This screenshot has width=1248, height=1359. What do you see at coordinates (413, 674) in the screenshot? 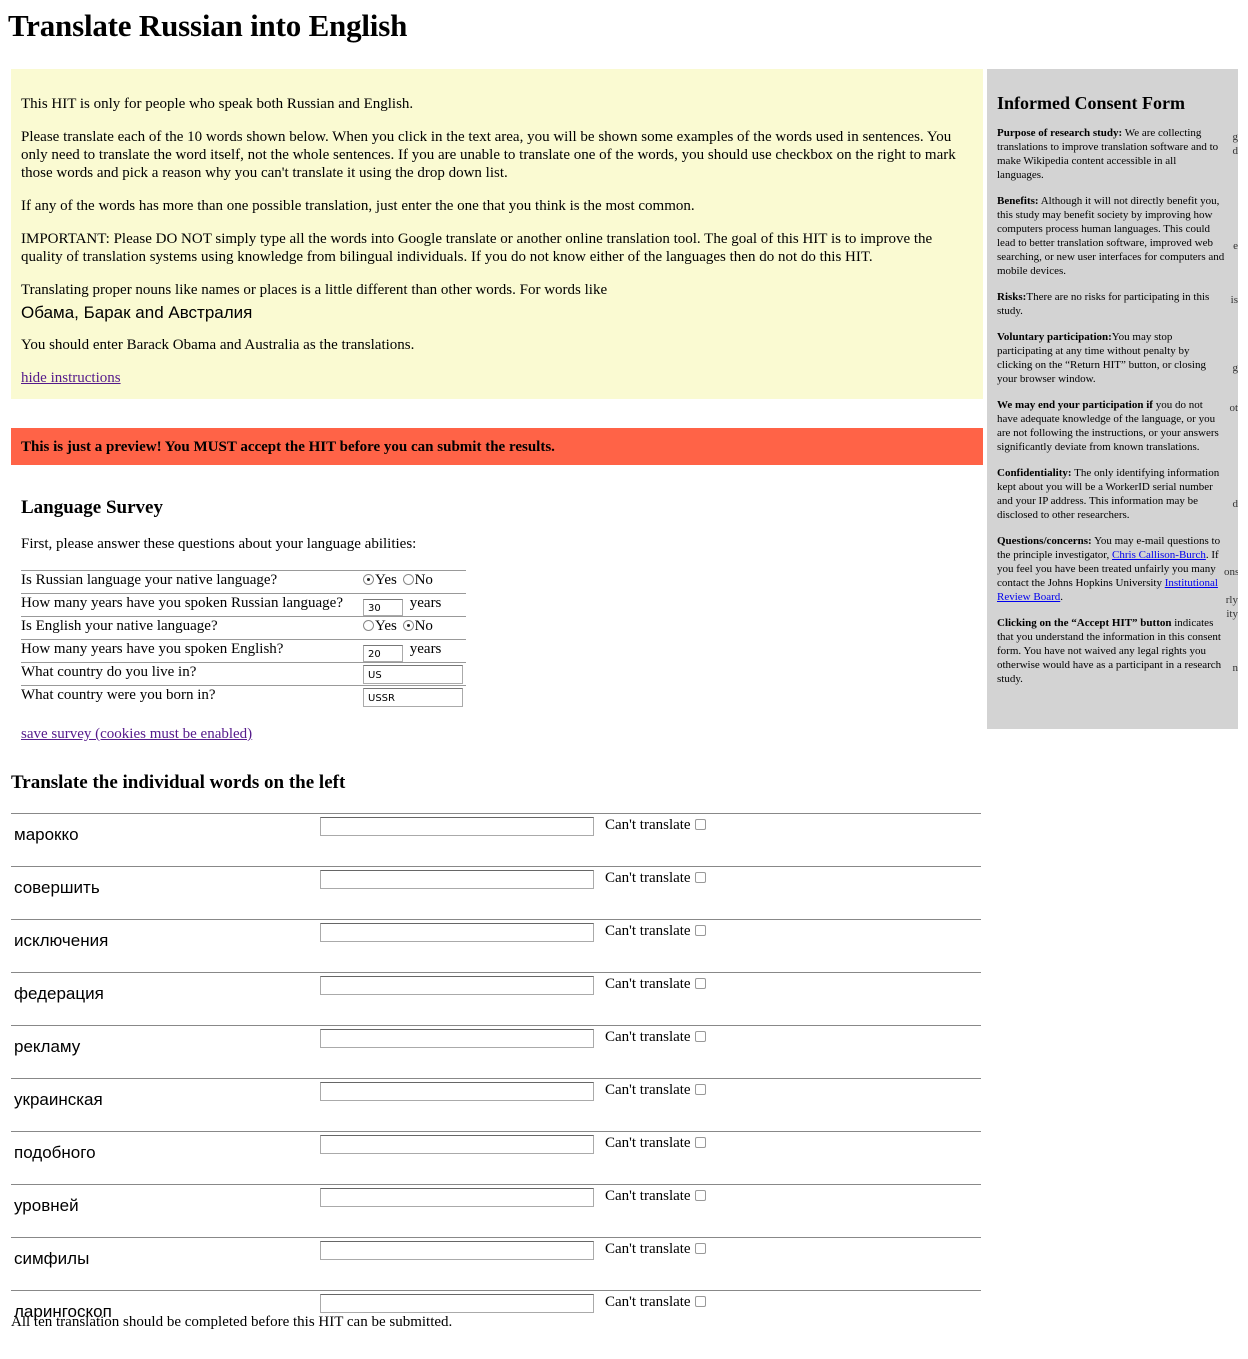
I see `country-live-input: US` at bounding box center [413, 674].